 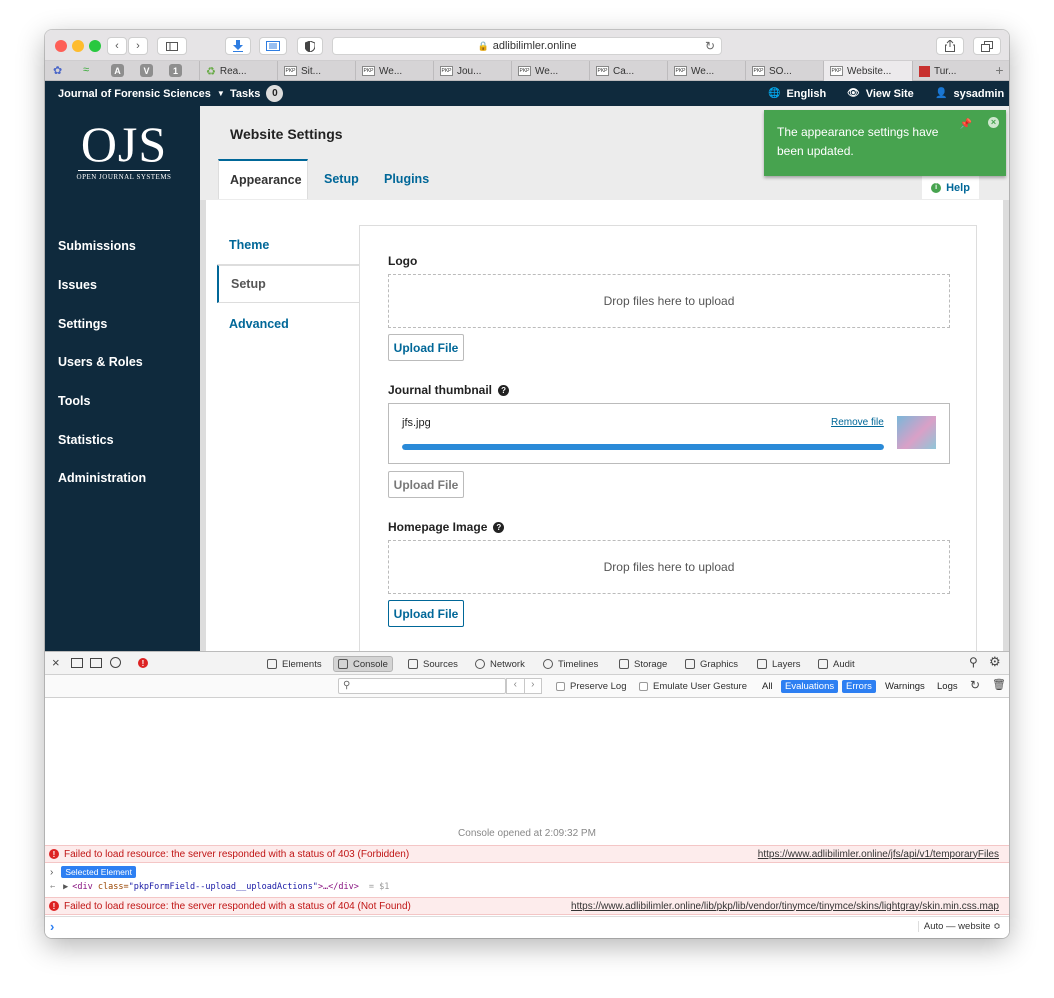 What do you see at coordinates (86, 70) in the screenshot?
I see `leaf-icon: ≈` at bounding box center [86, 70].